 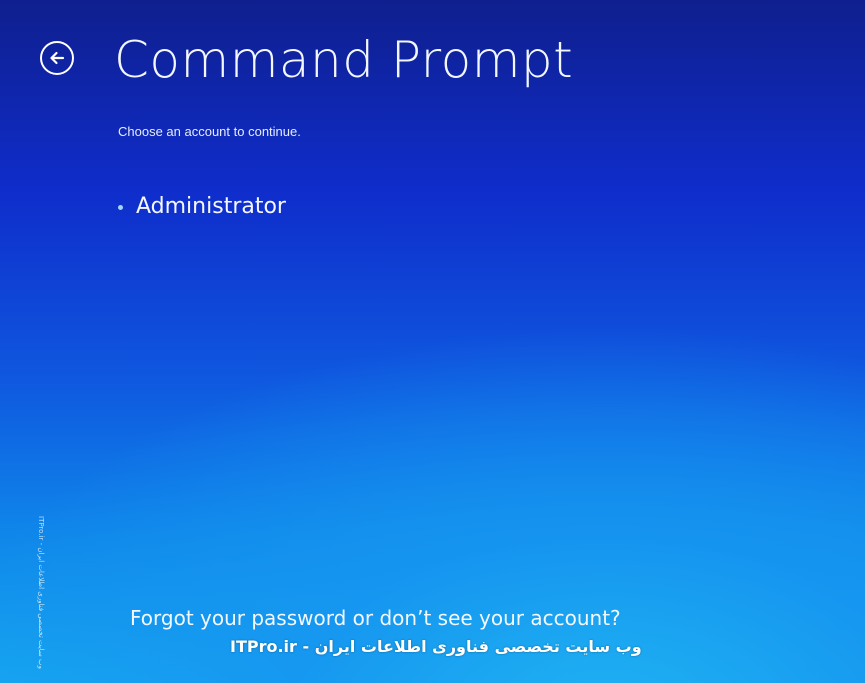 I want to click on page-title: Command Prompt, so click(x=344, y=60).